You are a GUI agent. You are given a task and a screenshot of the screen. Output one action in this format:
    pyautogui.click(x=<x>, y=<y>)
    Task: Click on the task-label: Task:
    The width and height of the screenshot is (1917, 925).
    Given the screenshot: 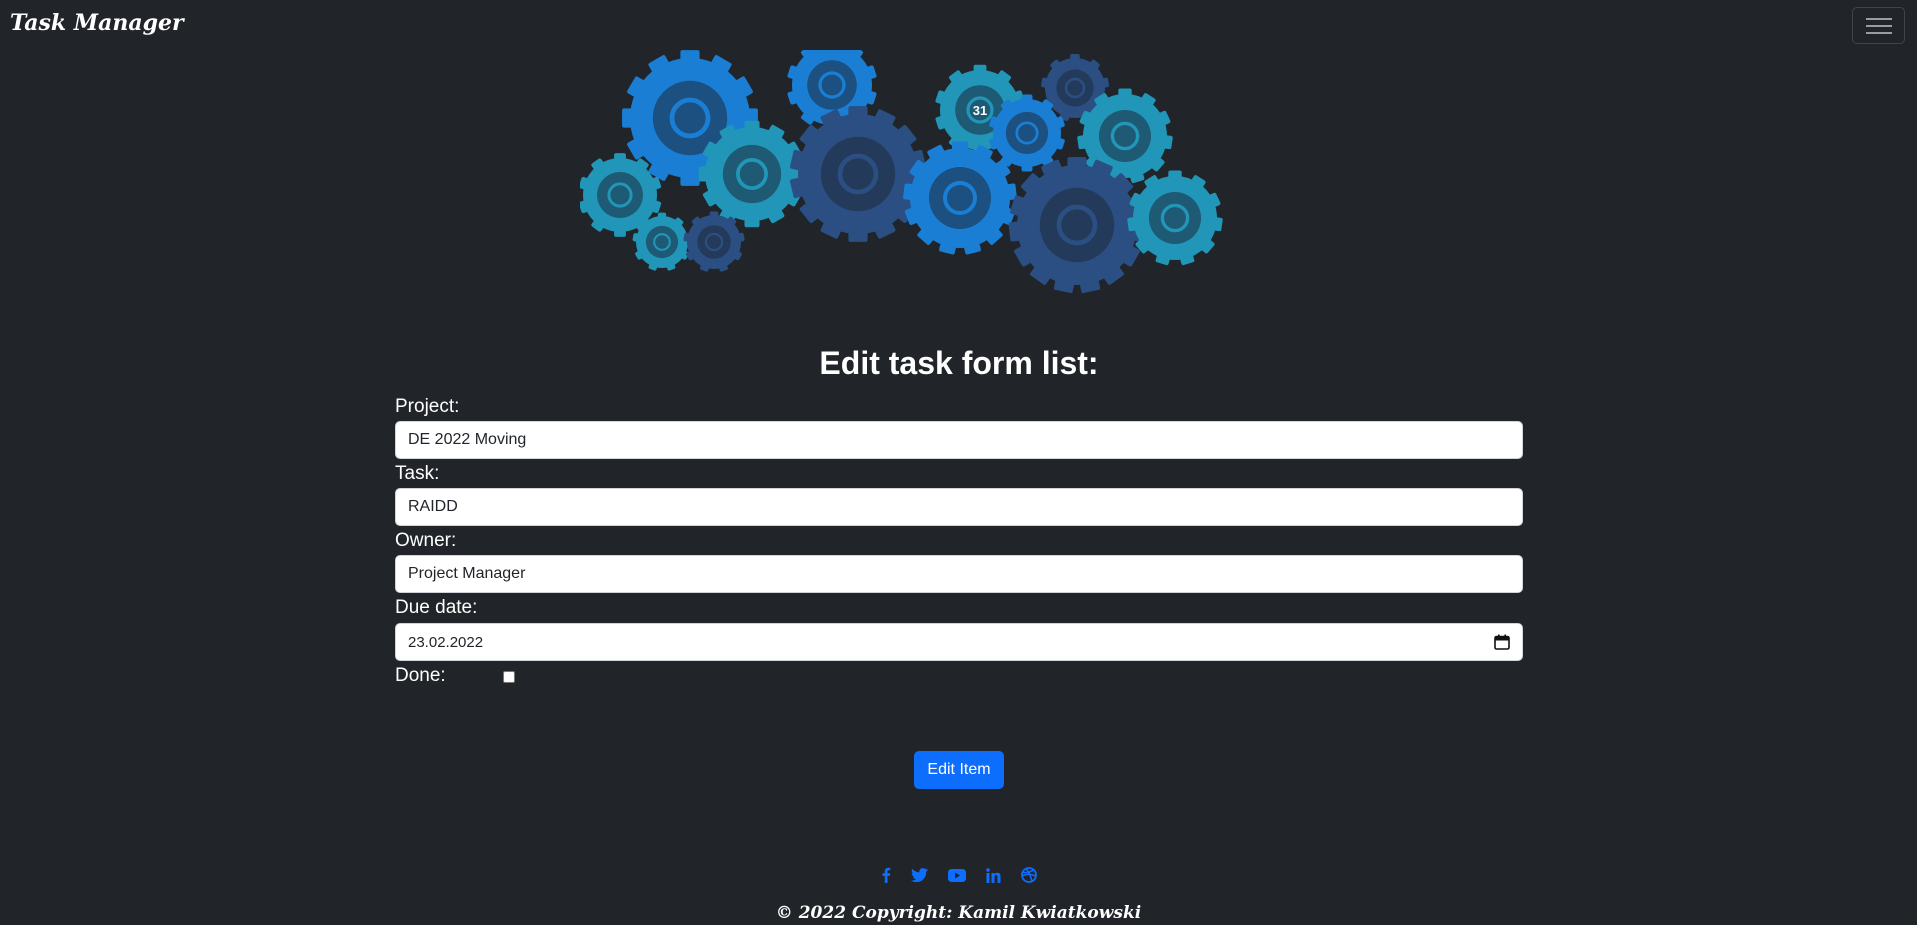 What is the action you would take?
    pyautogui.click(x=417, y=473)
    